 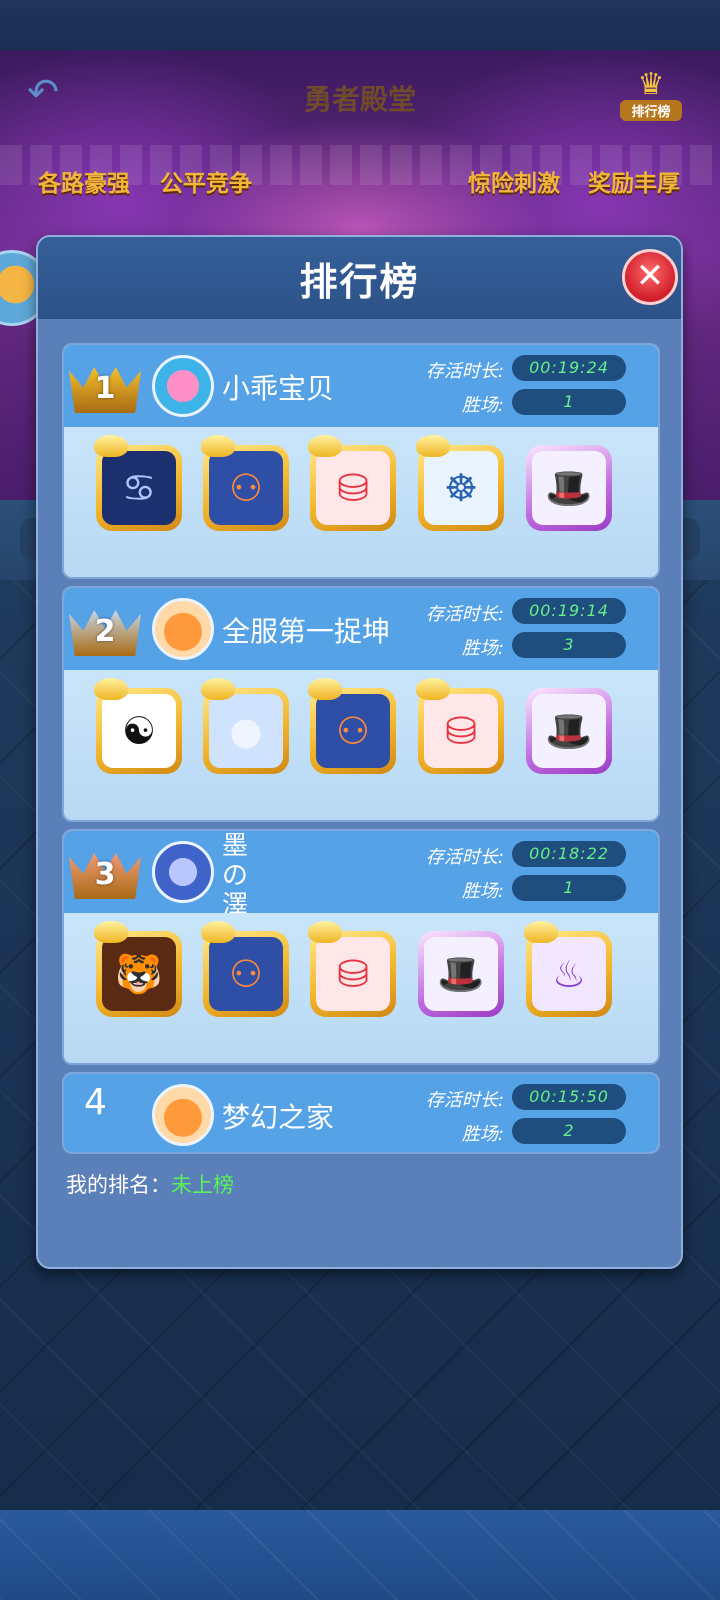 I want to click on rank-crown-icon: 3, so click(x=105, y=870).